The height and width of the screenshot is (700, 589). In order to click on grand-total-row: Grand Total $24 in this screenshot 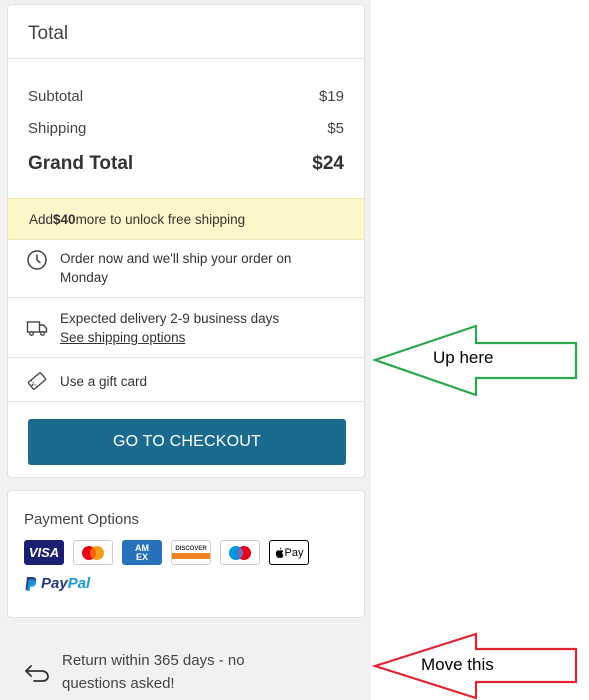, I will do `click(186, 164)`.